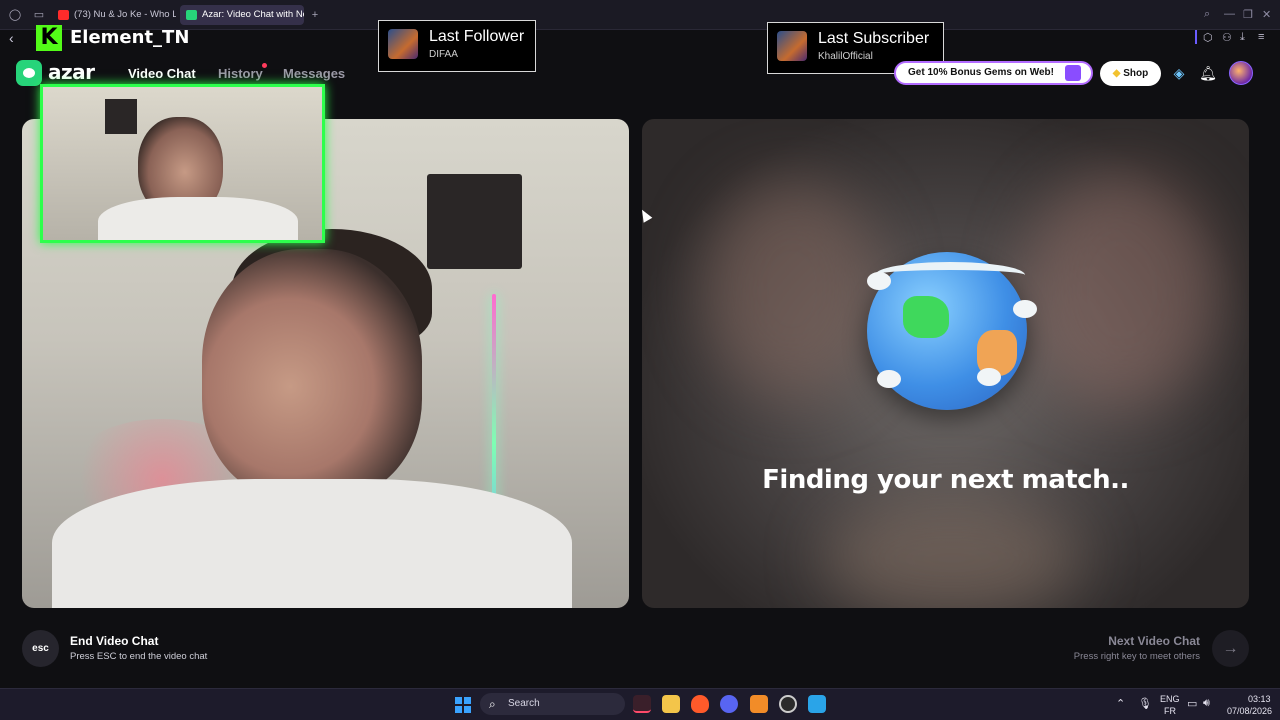  What do you see at coordinates (1230, 648) in the screenshot?
I see `next-chat-button: →` at bounding box center [1230, 648].